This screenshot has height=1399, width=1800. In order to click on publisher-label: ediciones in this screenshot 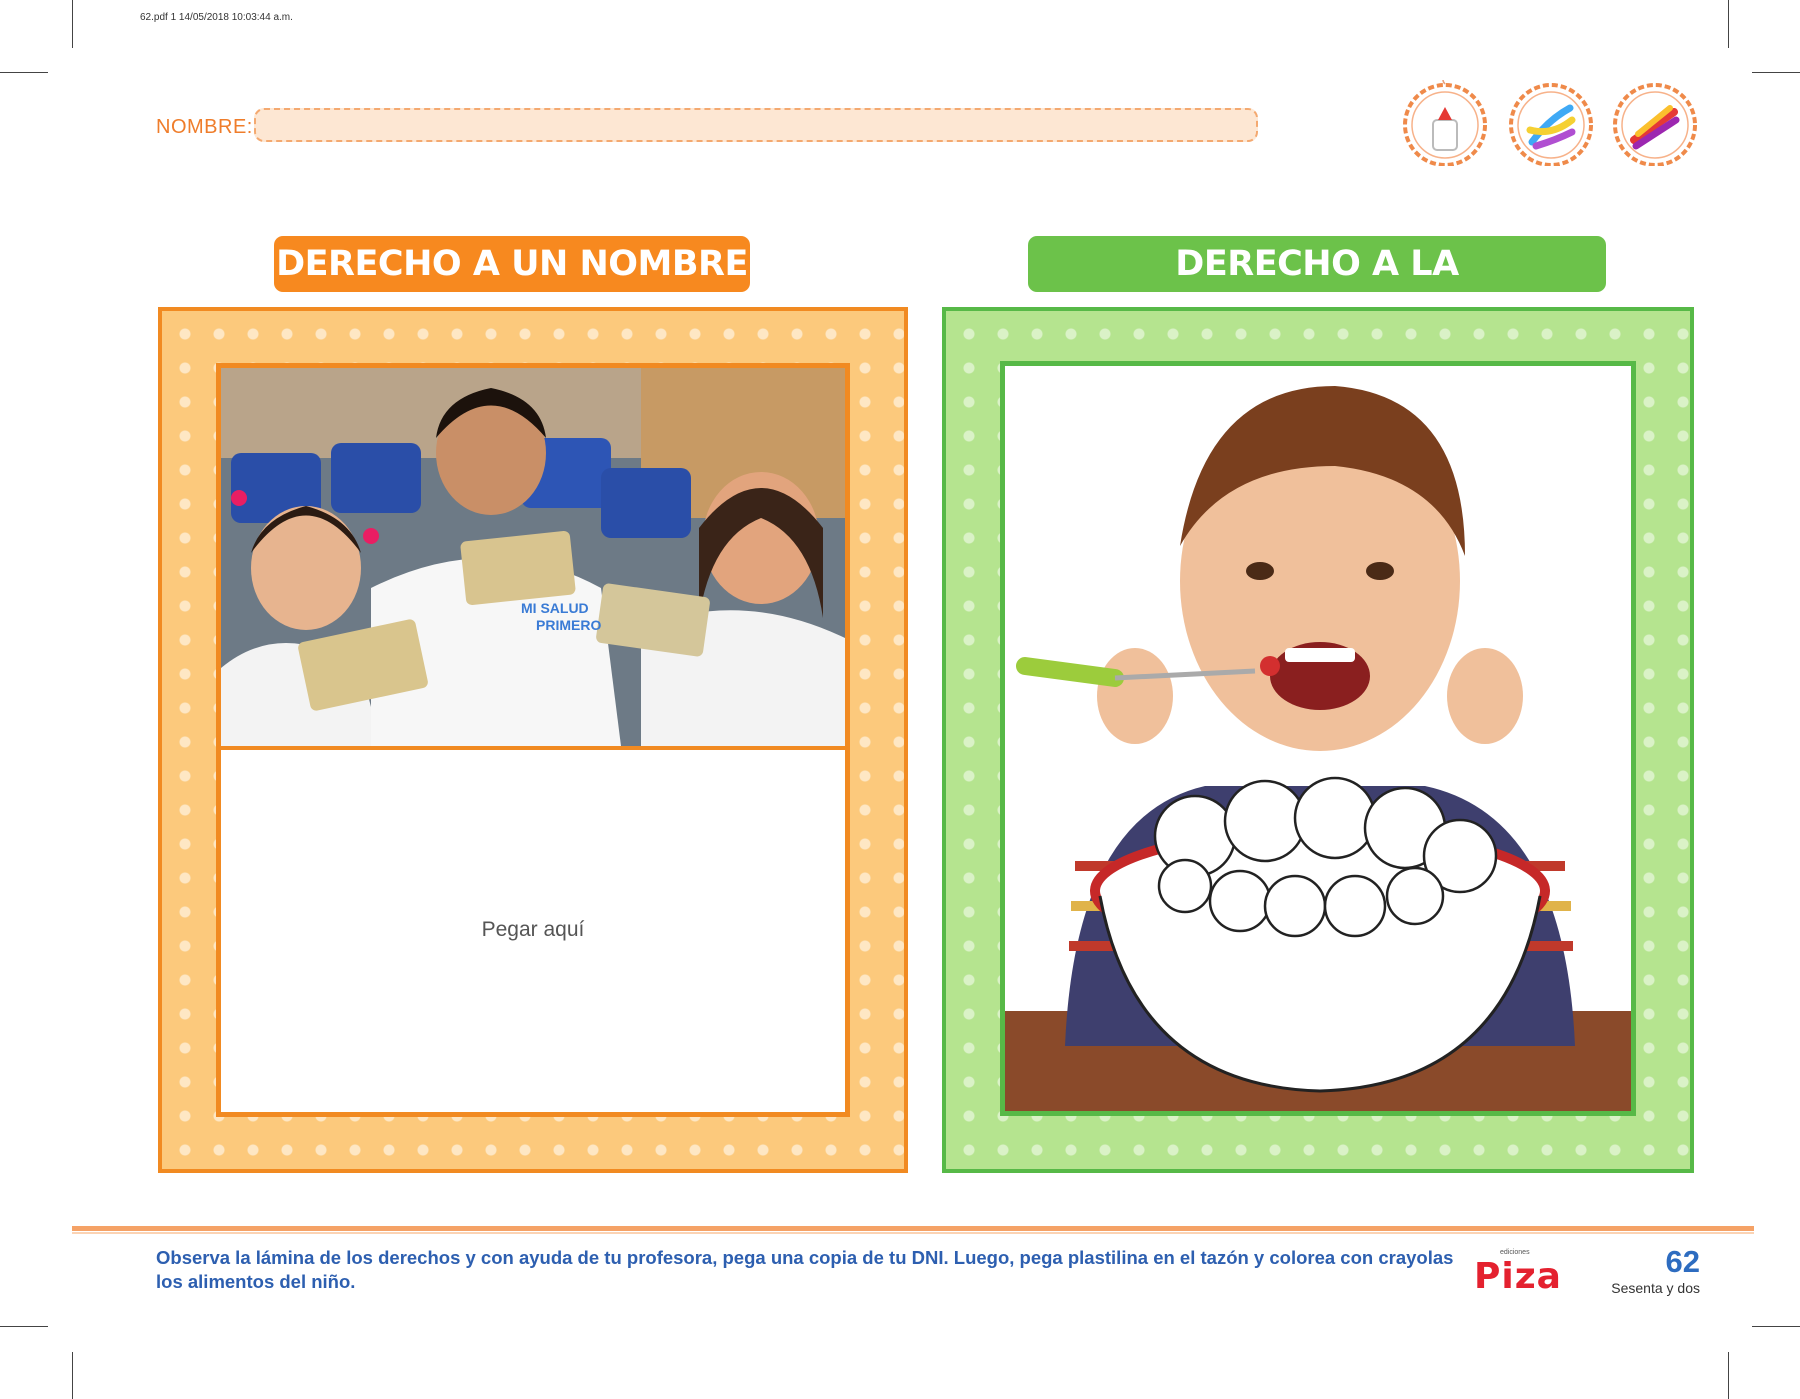, I will do `click(1515, 1252)`.